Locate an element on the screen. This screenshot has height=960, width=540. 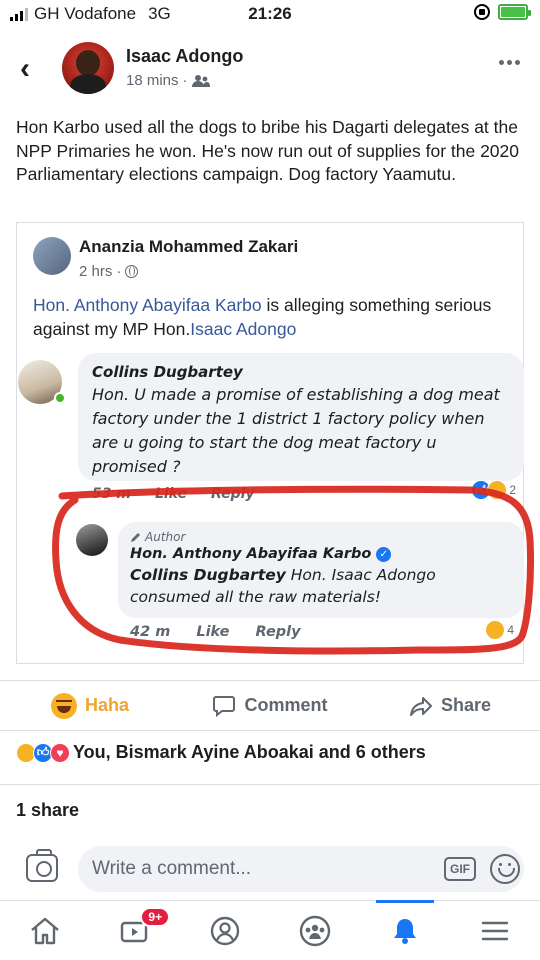
nav-groups is located at coordinates (315, 930).